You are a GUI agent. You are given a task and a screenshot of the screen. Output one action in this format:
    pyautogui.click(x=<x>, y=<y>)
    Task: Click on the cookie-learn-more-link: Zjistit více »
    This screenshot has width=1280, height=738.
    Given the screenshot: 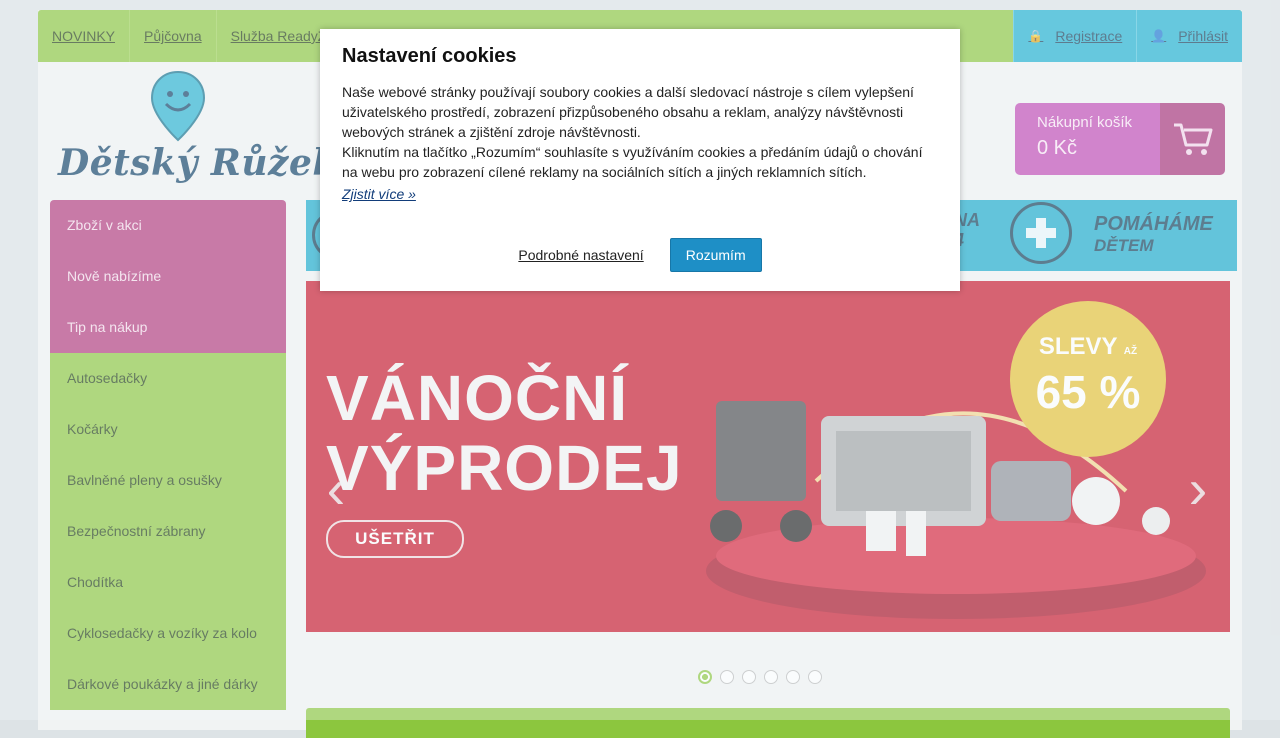 What is the action you would take?
    pyautogui.click(x=379, y=194)
    